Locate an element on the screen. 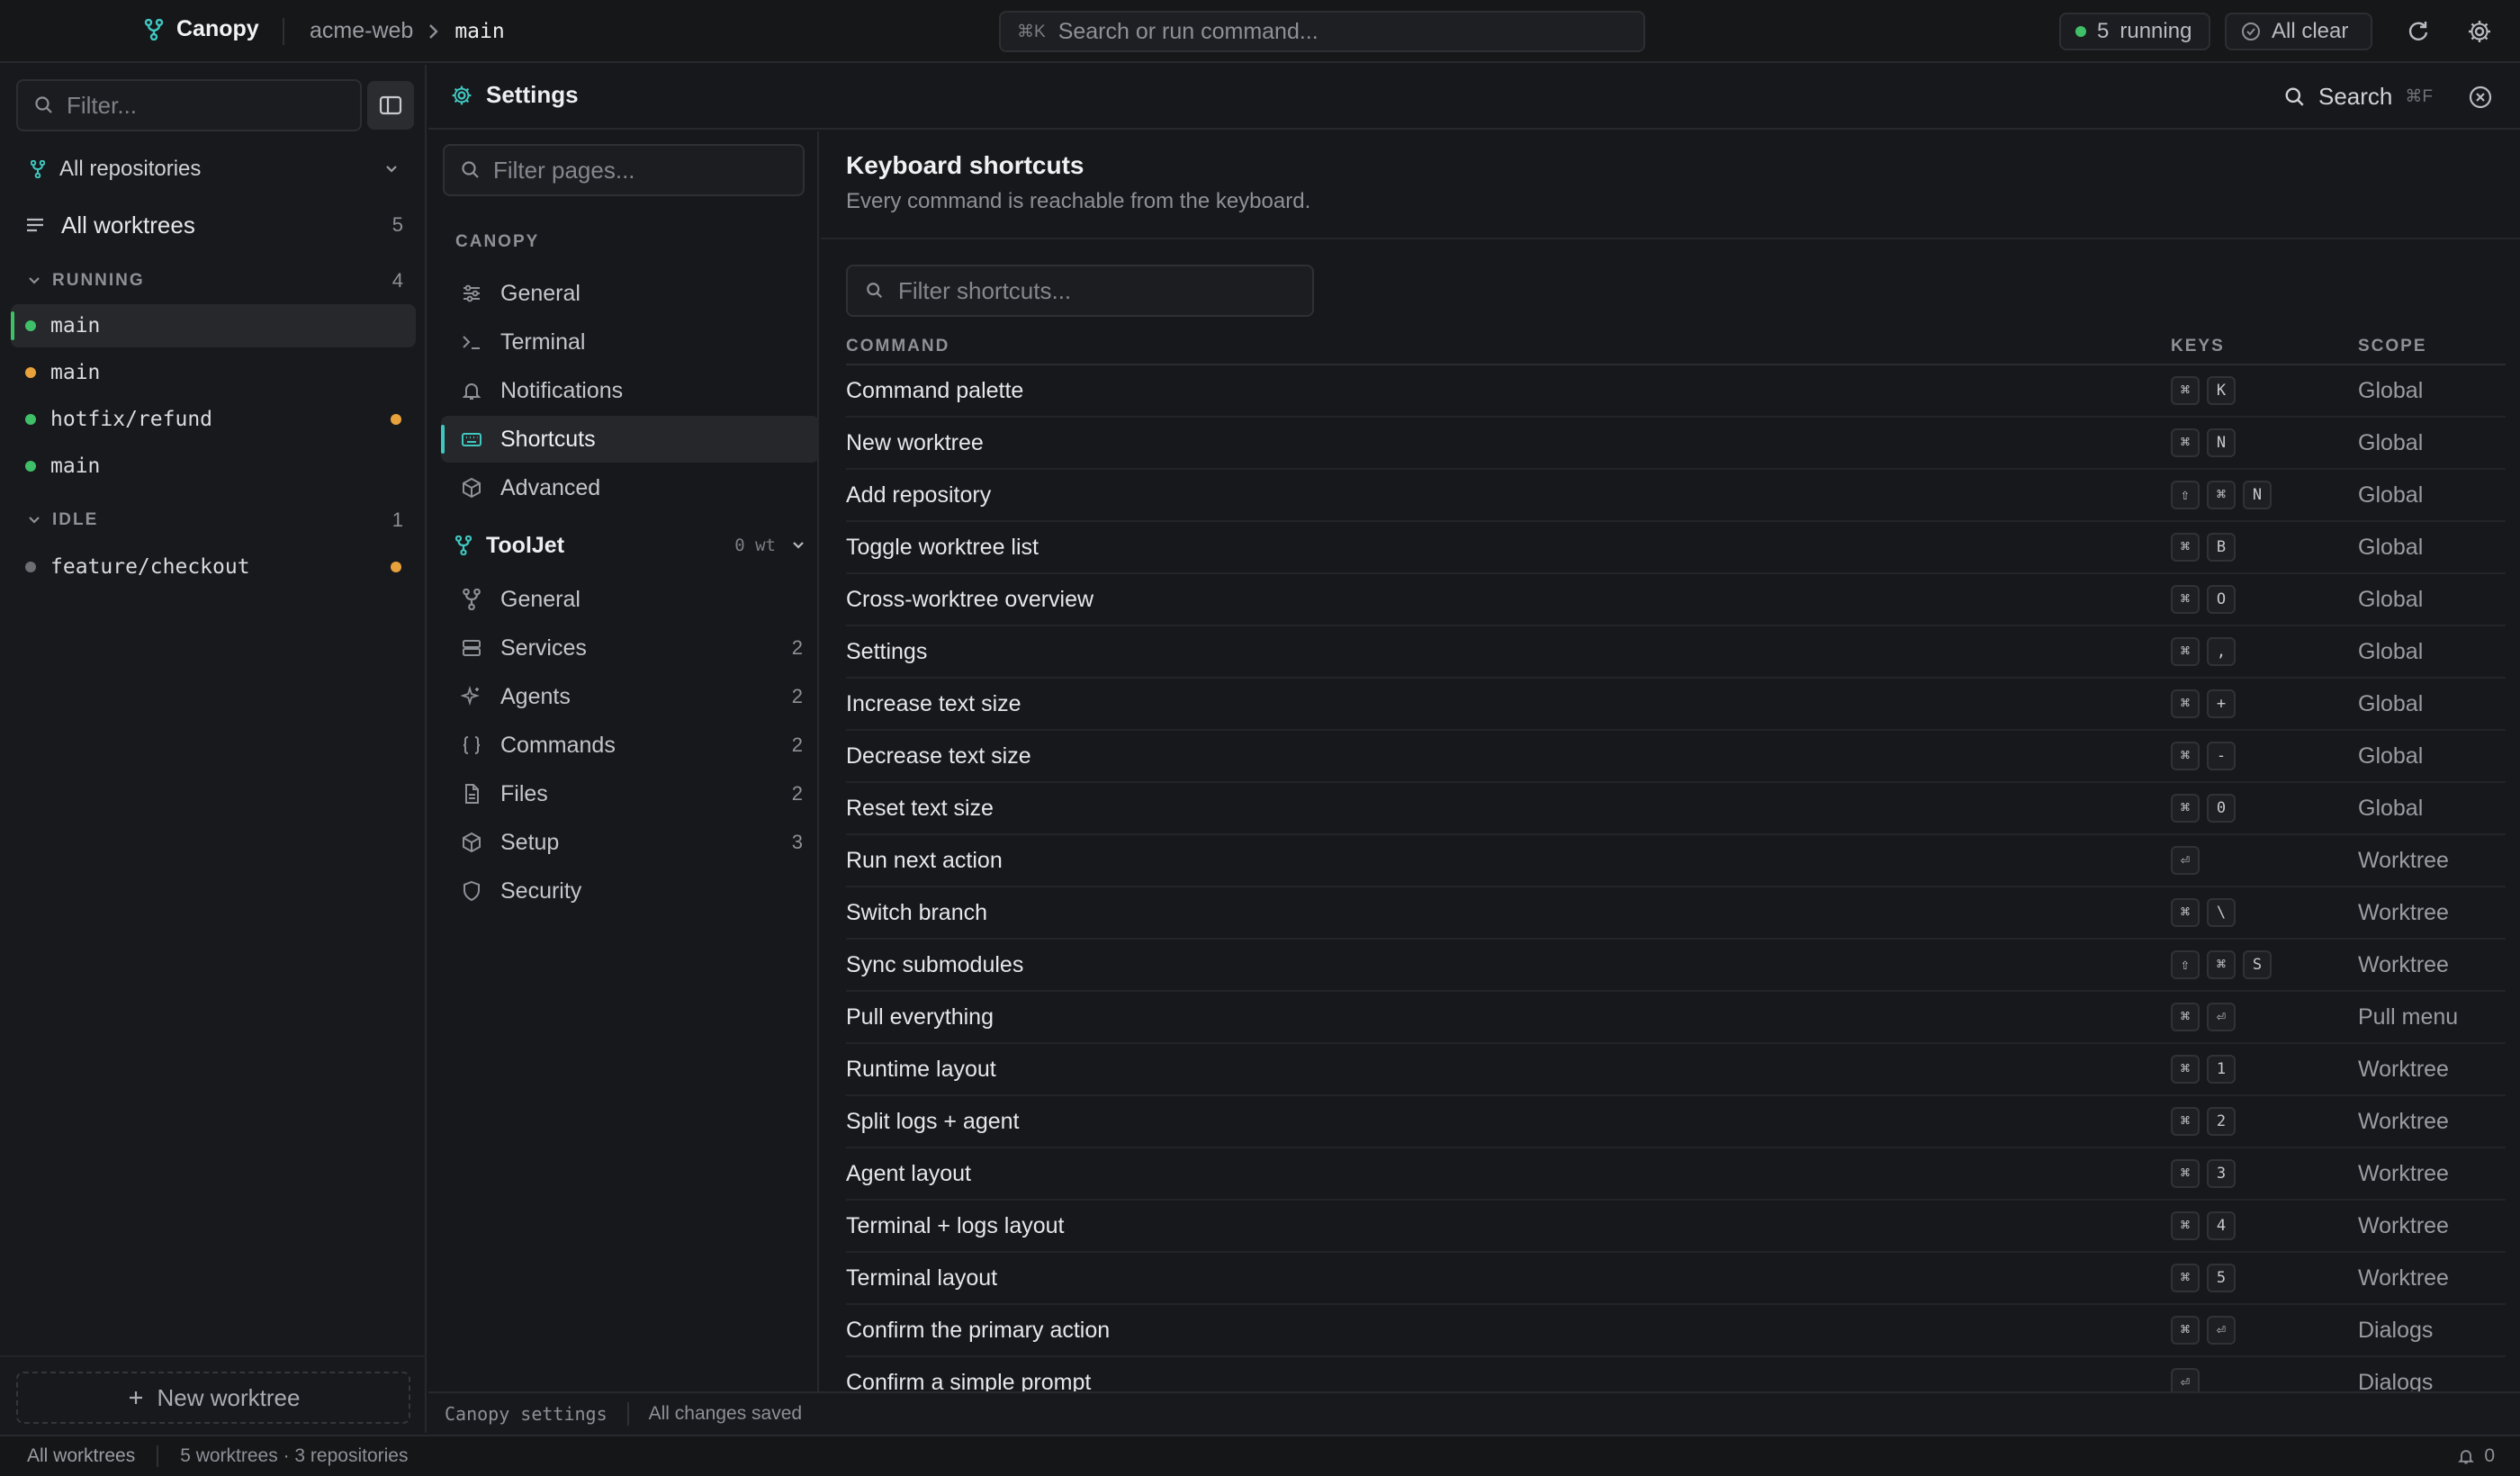 This screenshot has height=1476, width=2520. close-icon is located at coordinates (2481, 98).